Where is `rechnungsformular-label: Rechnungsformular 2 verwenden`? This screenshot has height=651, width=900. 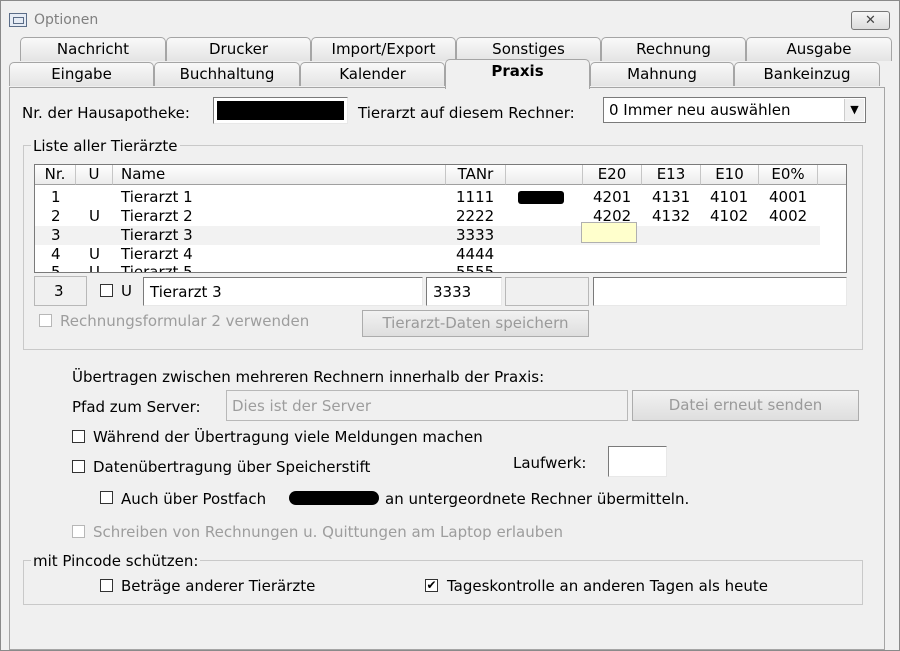 rechnungsformular-label: Rechnungsformular 2 verwenden is located at coordinates (185, 321).